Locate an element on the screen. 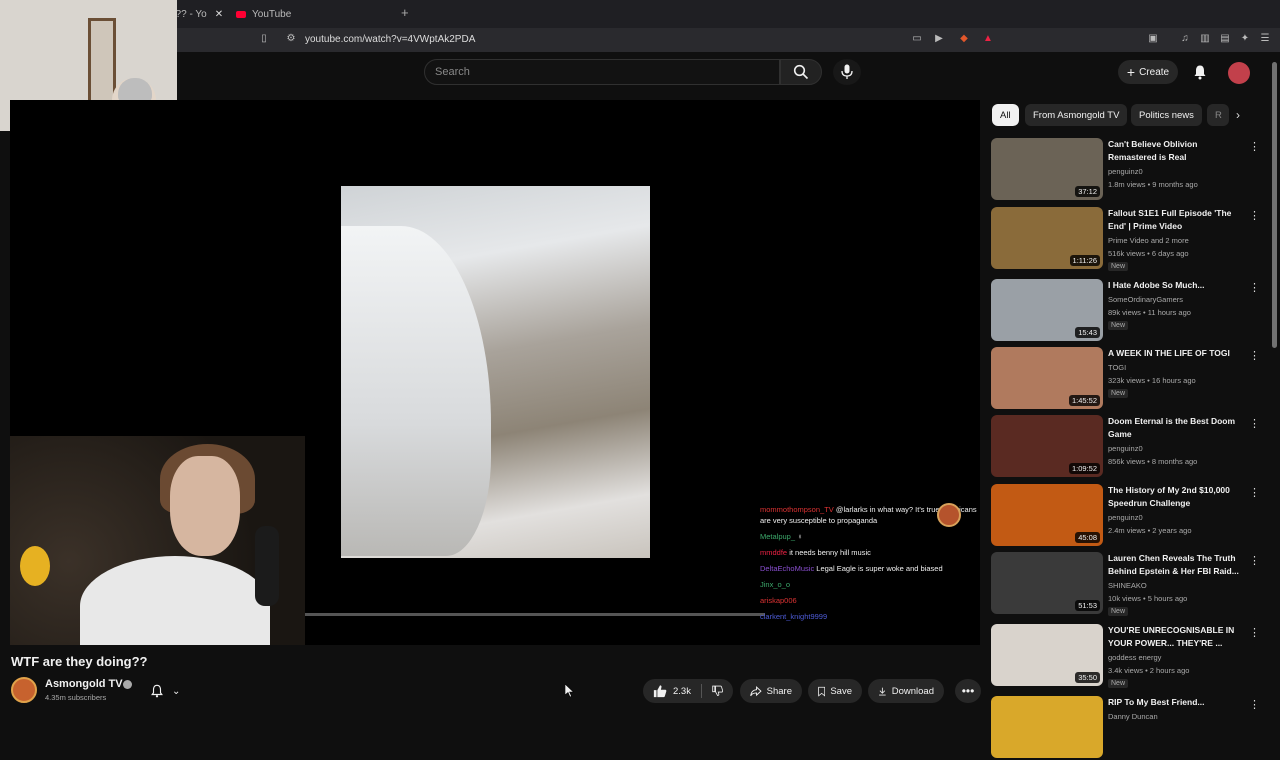 The width and height of the screenshot is (1280, 760). brave-shield-icon: ◆ is located at coordinates (964, 39).